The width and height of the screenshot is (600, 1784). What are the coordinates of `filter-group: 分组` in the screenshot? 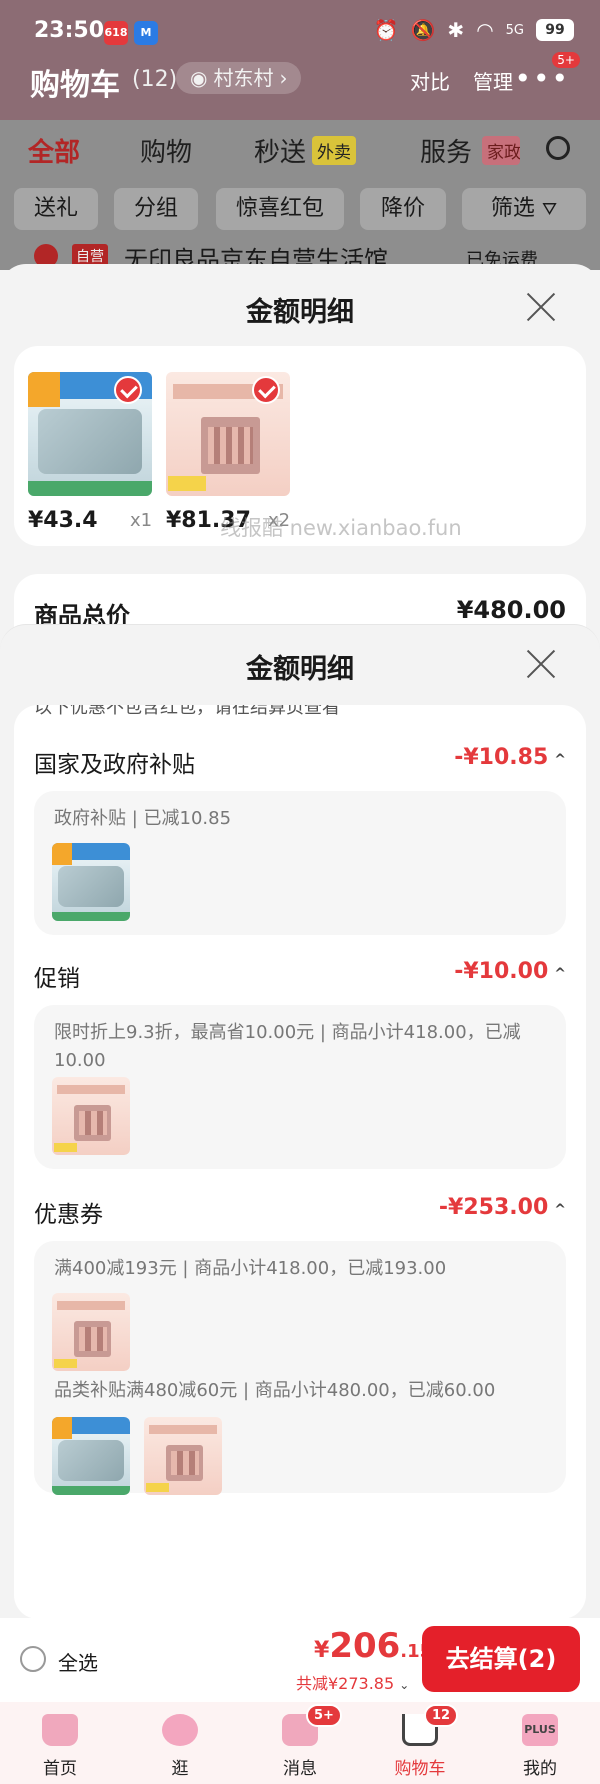 It's located at (156, 209).